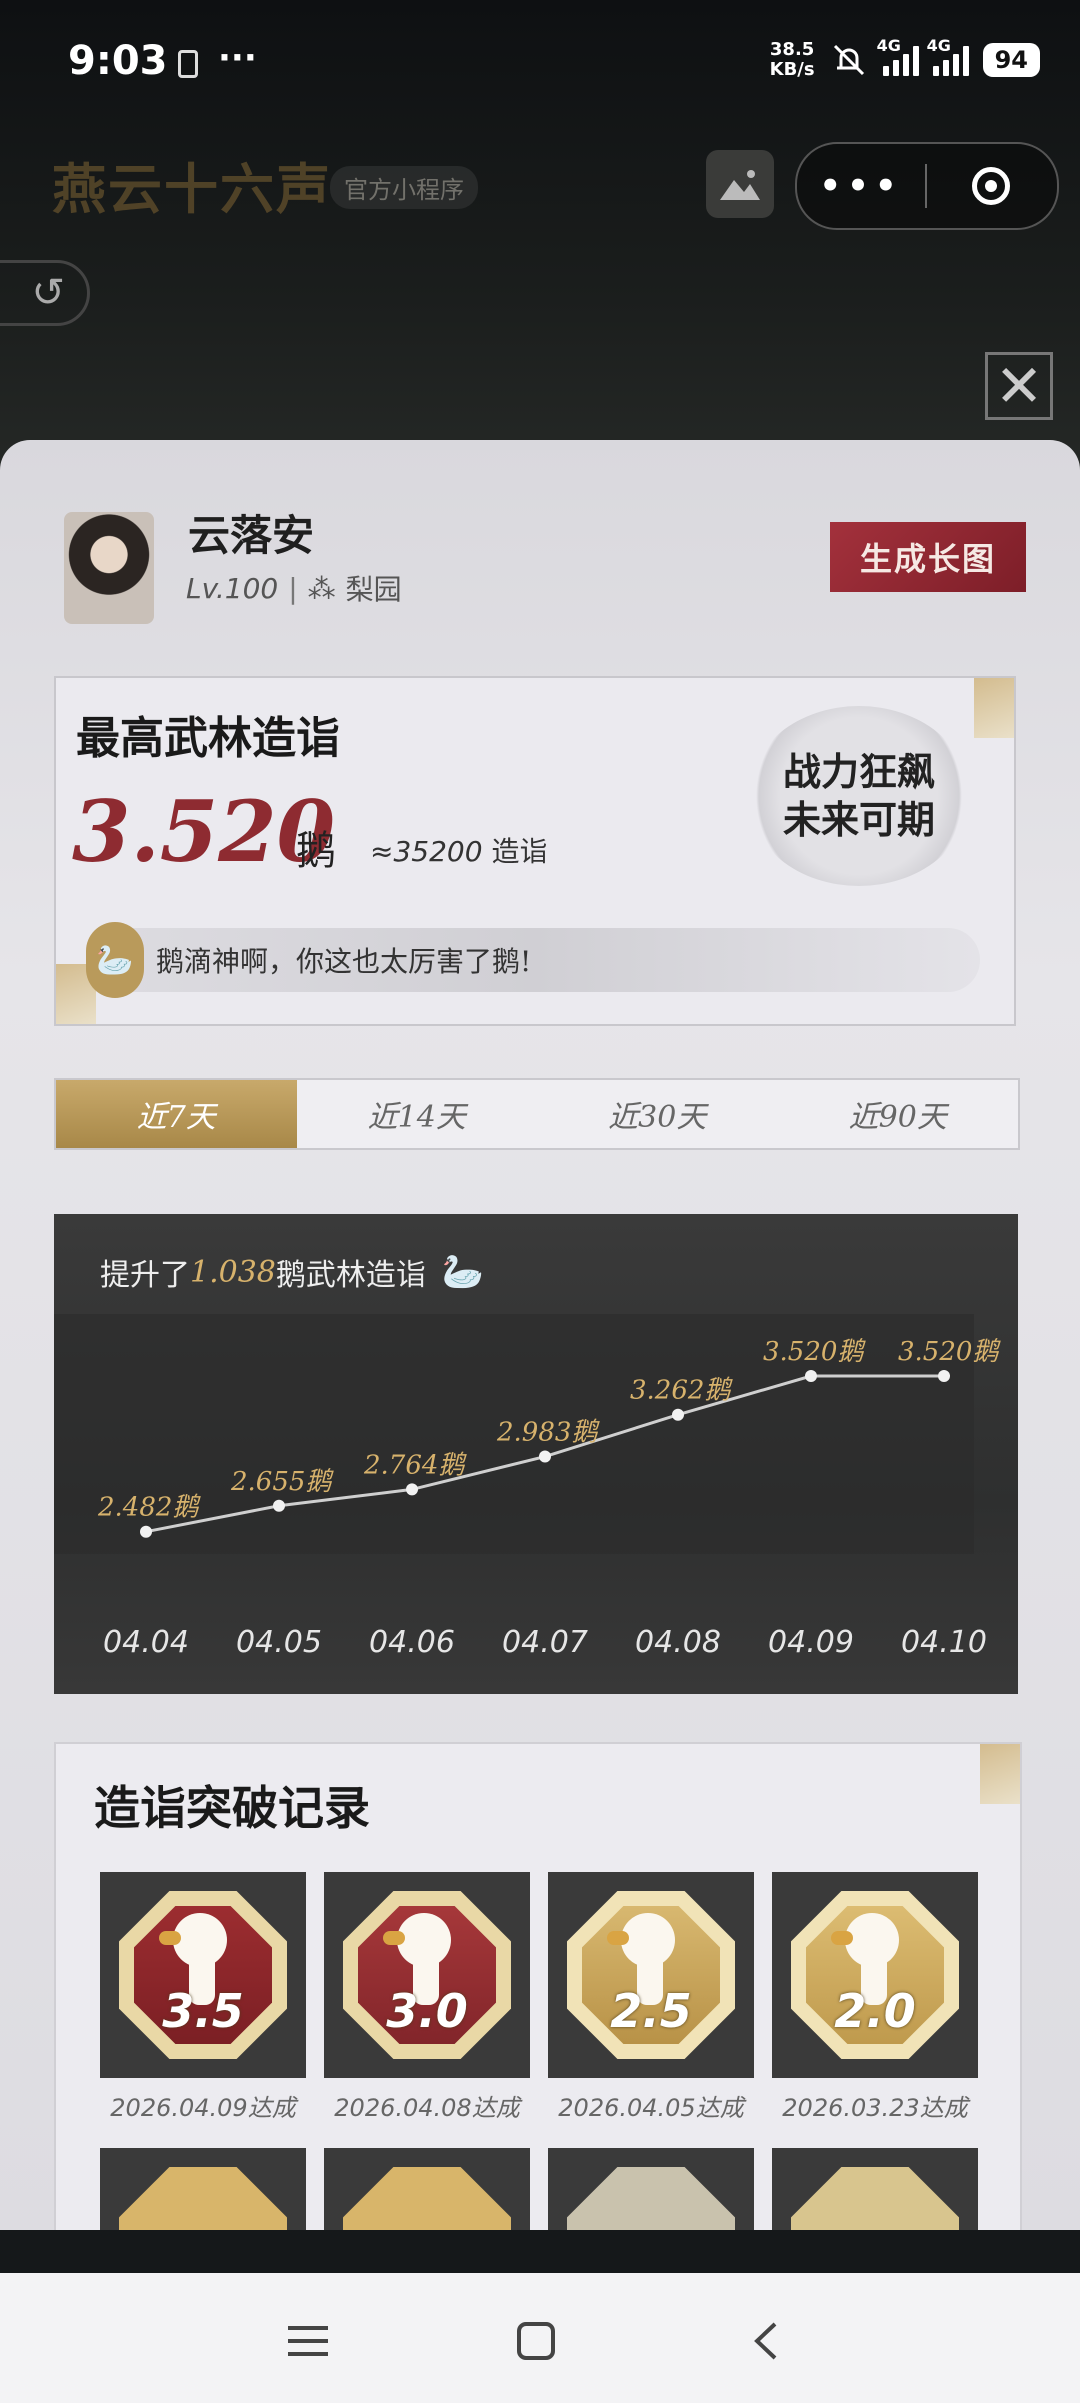  Describe the element at coordinates (898, 56) in the screenshot. I see `signal-icon-1: 4G` at that location.